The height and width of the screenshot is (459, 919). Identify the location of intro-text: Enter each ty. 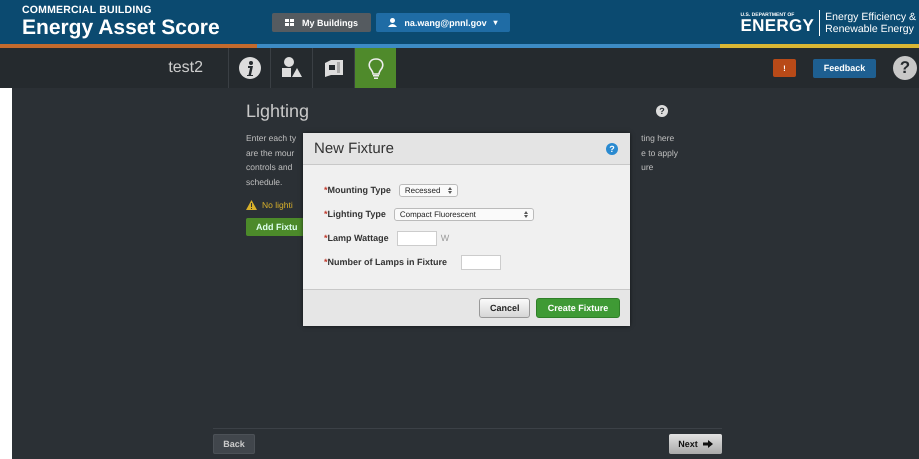
(271, 138).